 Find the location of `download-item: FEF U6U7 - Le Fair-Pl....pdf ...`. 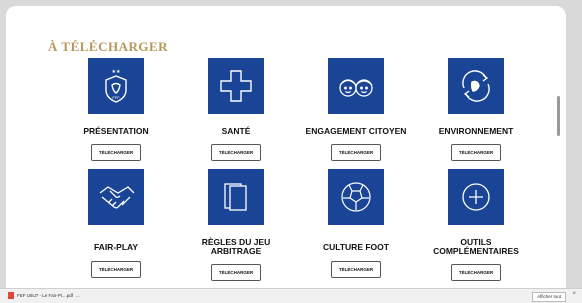

download-item: FEF U6U7 - Le Fair-Pl....pdf ... is located at coordinates (44, 295).